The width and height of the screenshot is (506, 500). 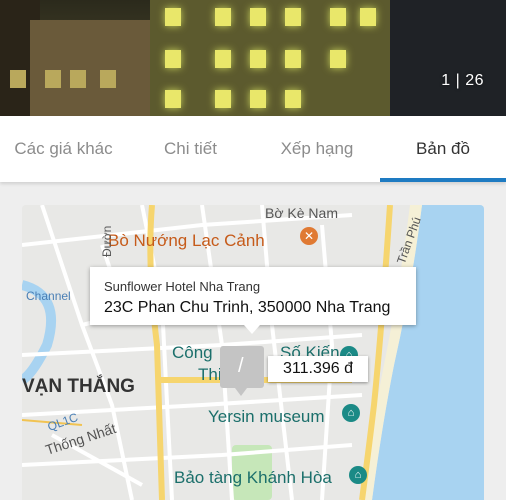 What do you see at coordinates (63, 149) in the screenshot?
I see `tab-other-prices: Các giá khác` at bounding box center [63, 149].